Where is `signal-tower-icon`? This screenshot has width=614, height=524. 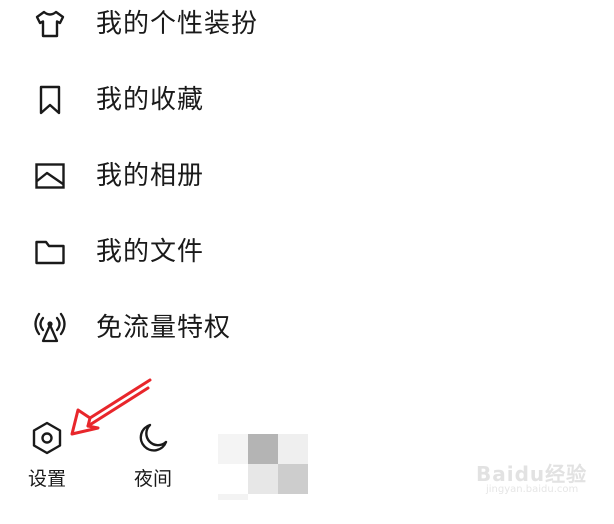
signal-tower-icon is located at coordinates (50, 328).